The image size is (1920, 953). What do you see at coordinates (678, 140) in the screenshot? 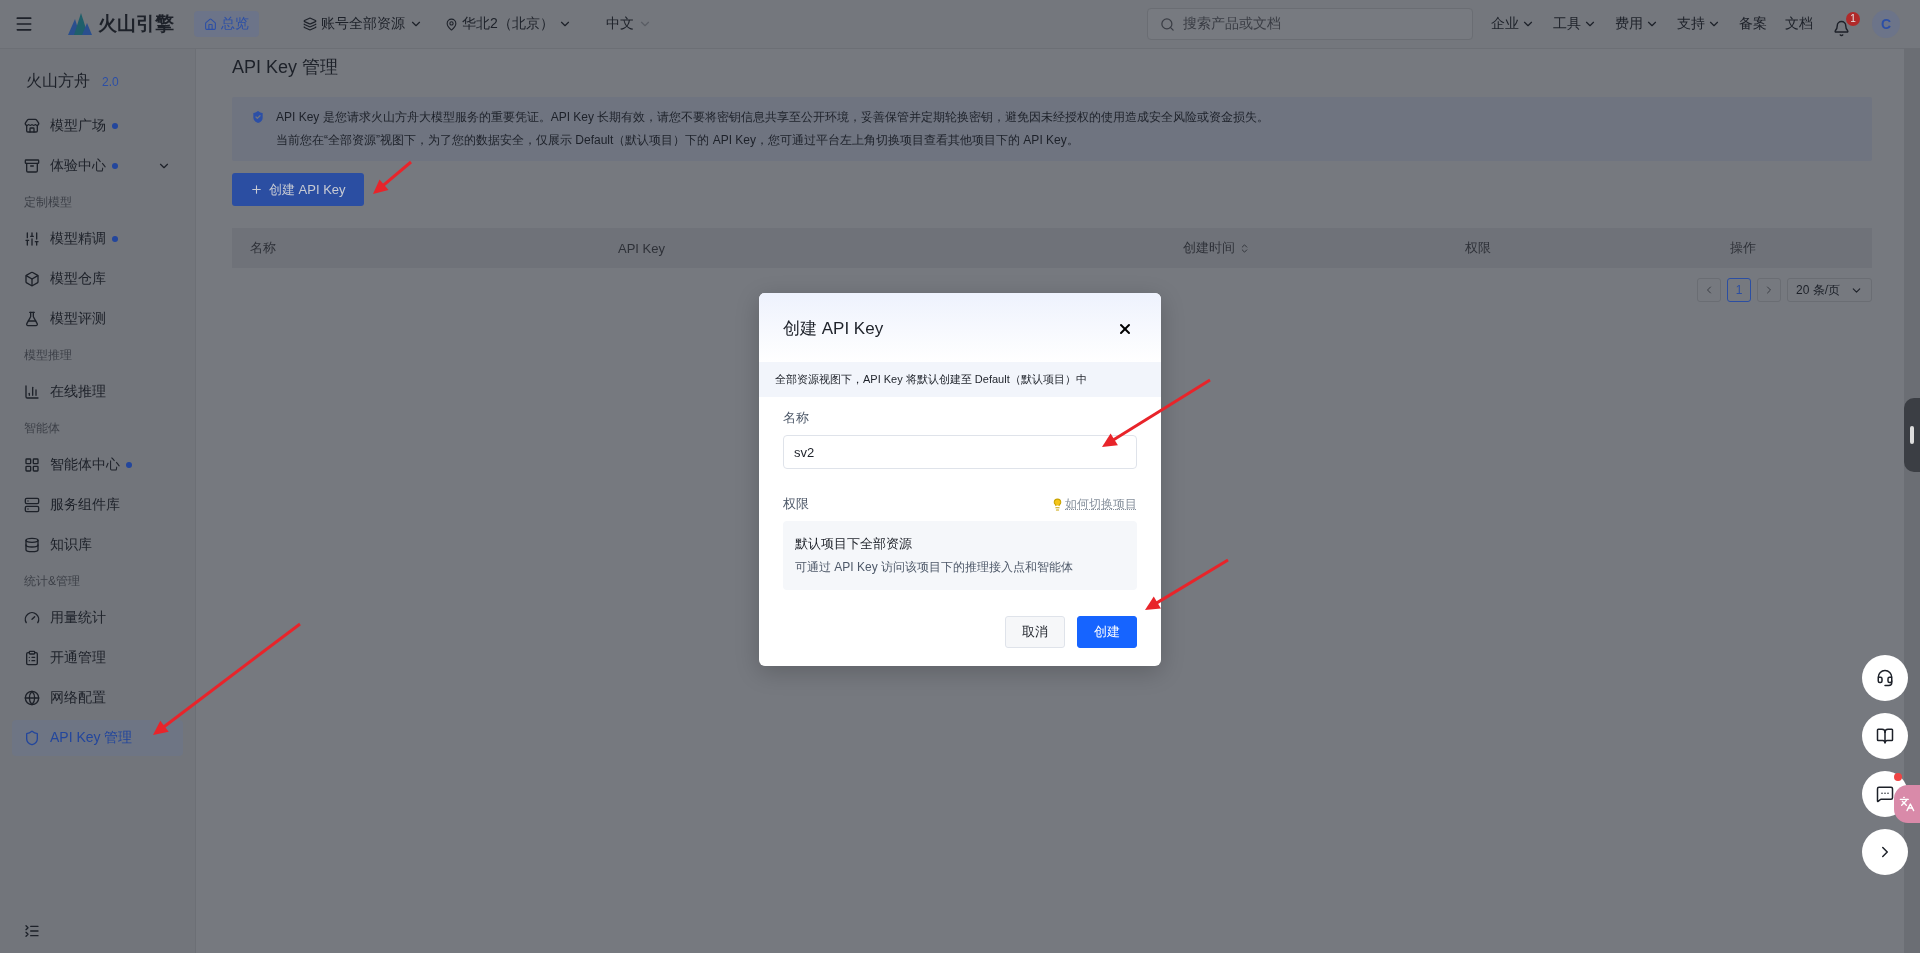
I see `notice-text: 当前您在“全部资源”视图下，为了您的数据安全，仅展示 Default（默认项目）下的 API Key，您可通过平台左上角切换项目查看其他项目下的 API Key。` at bounding box center [678, 140].